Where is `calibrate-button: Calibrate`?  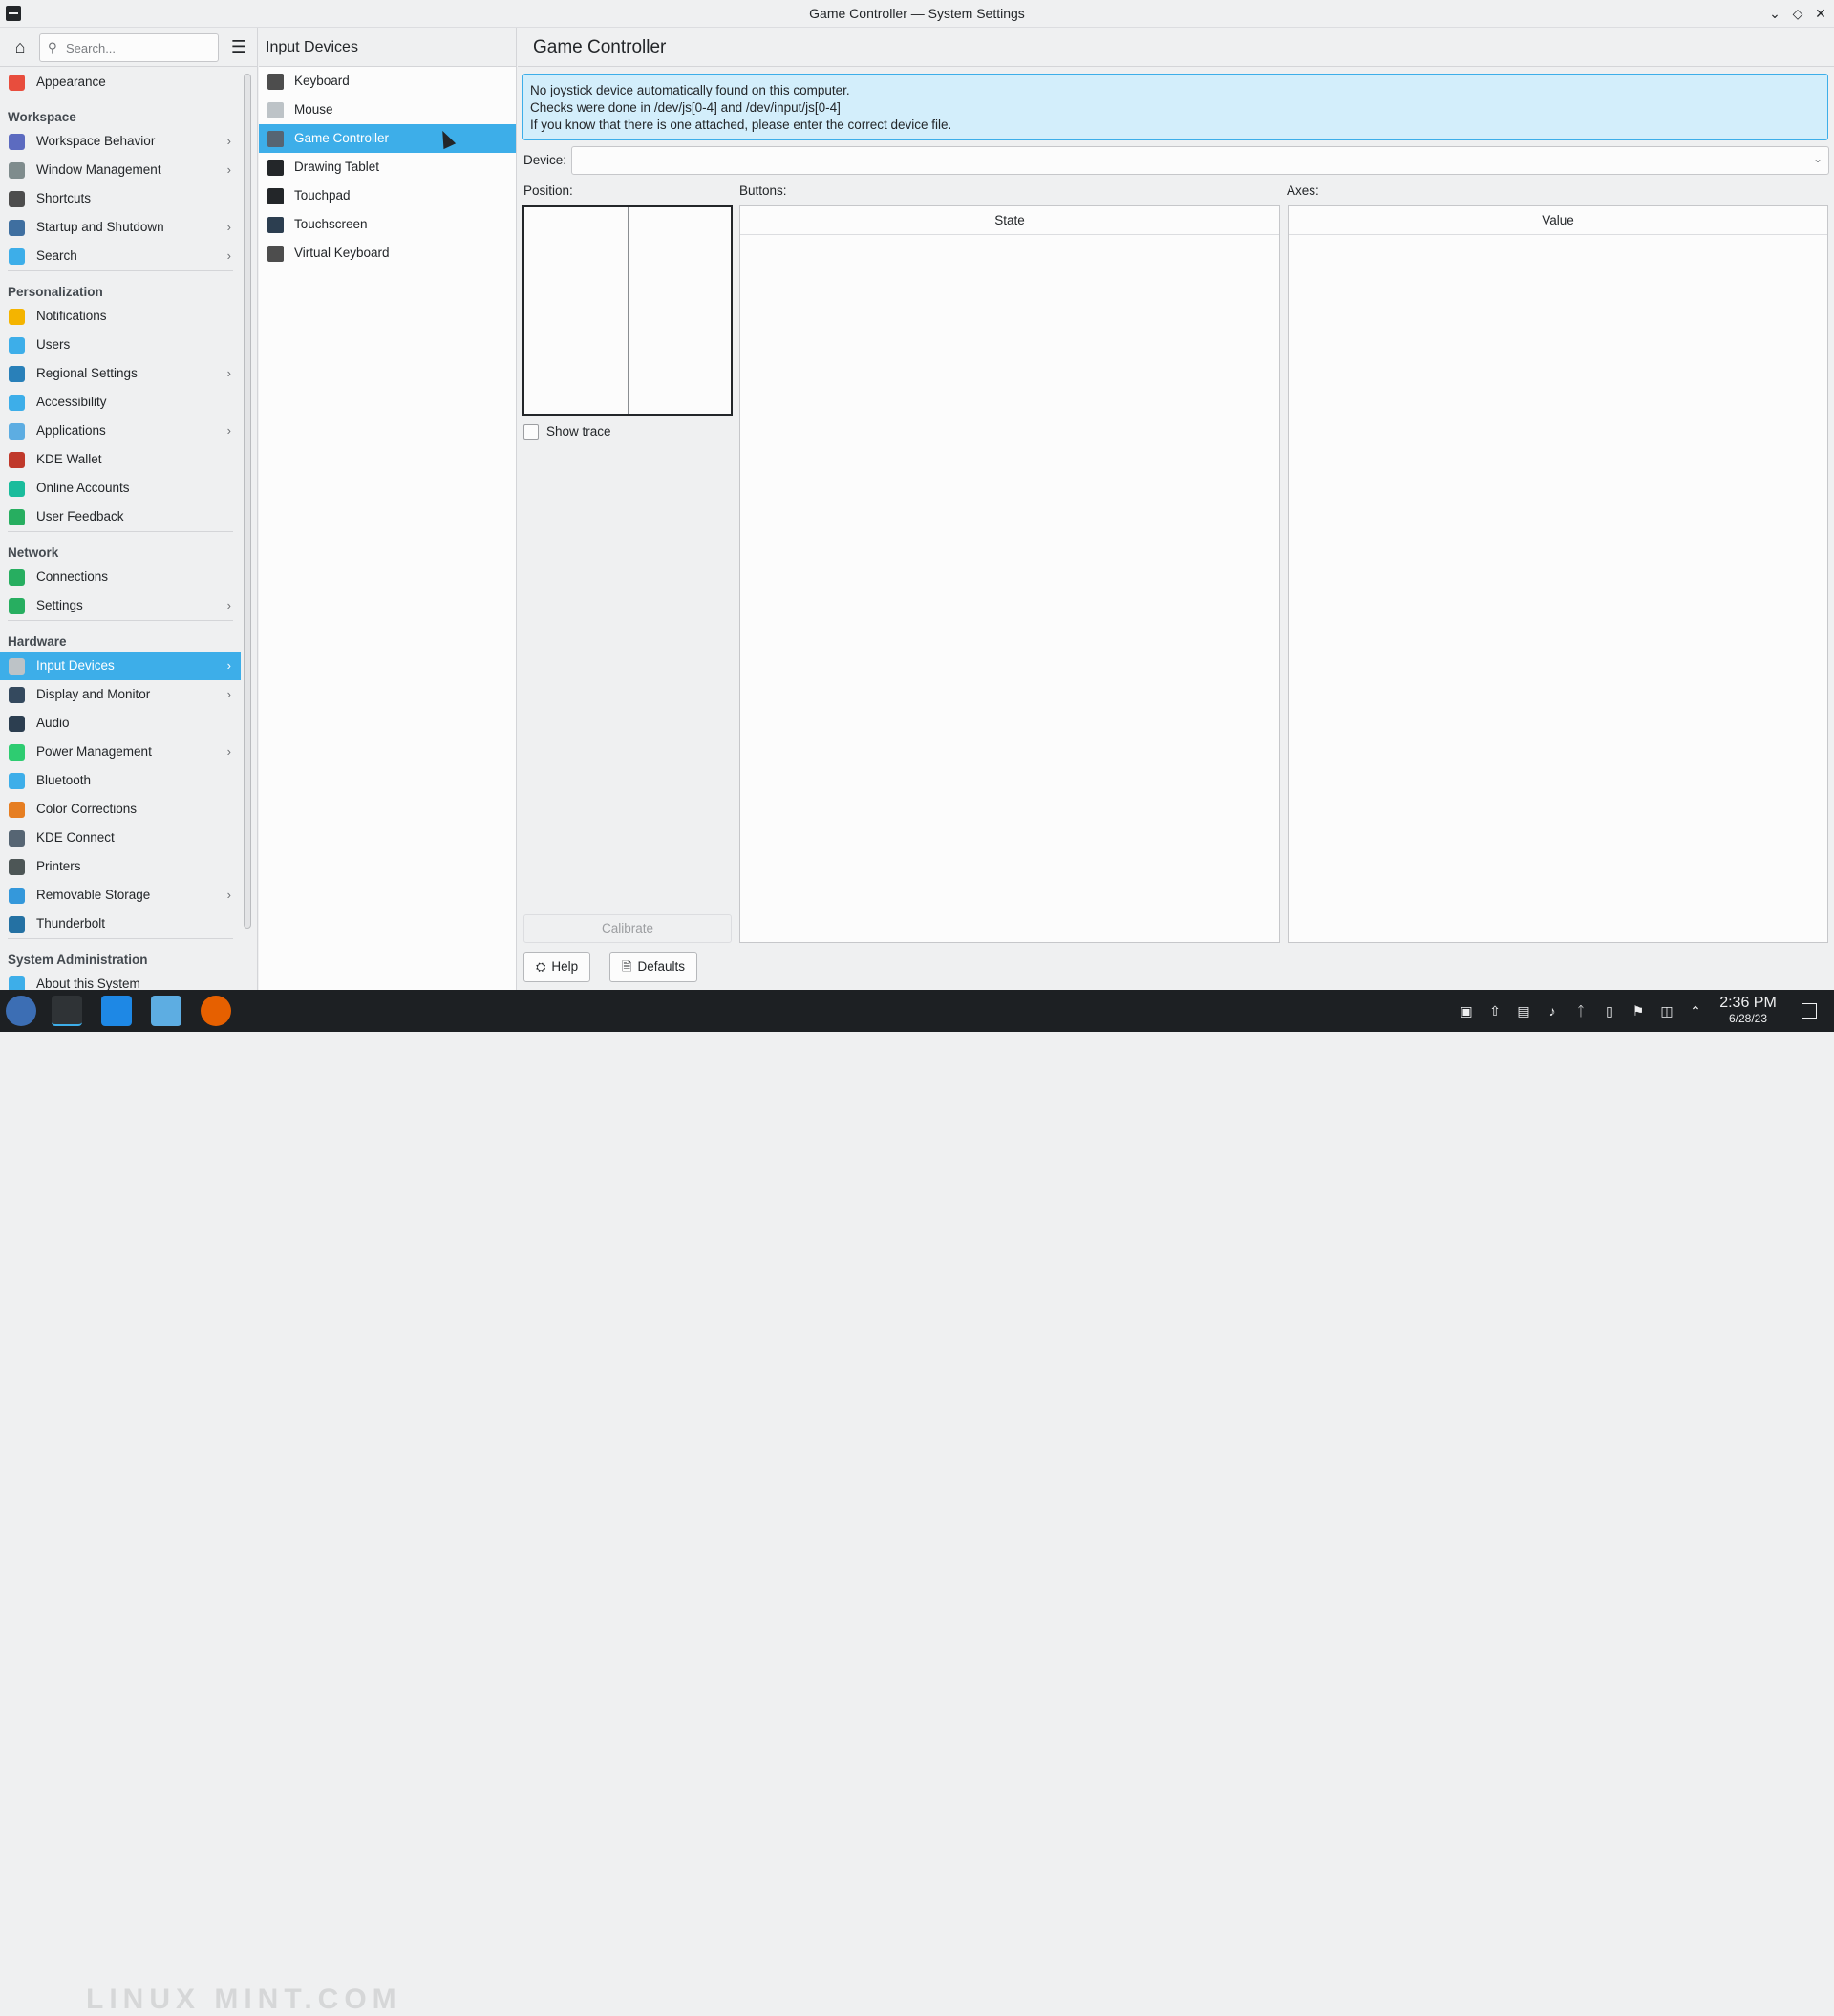
calibrate-button: Calibrate is located at coordinates (628, 928).